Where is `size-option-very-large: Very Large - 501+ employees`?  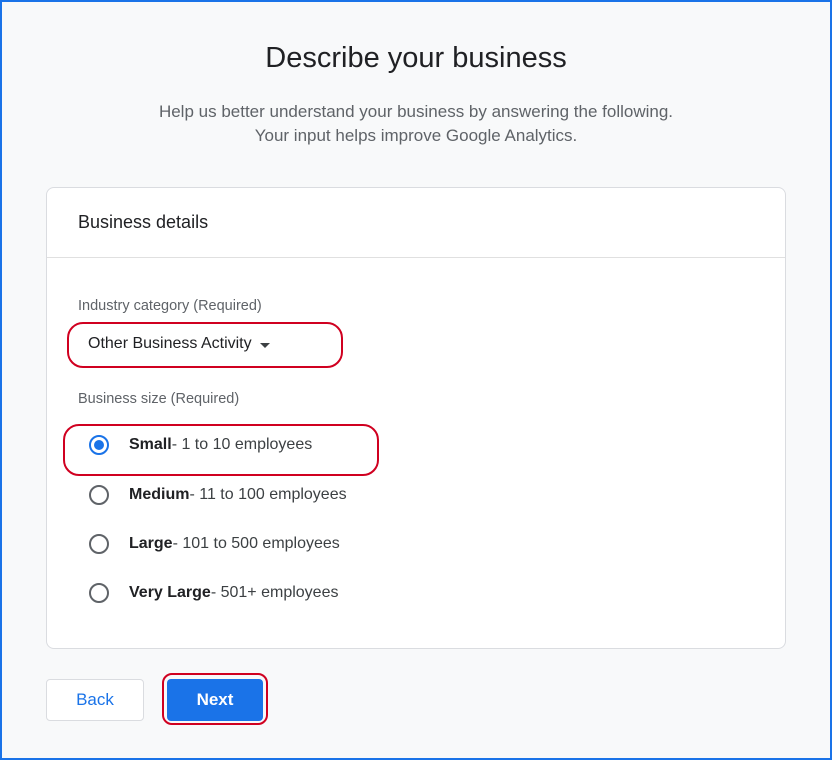 size-option-very-large: Very Large - 501+ employees is located at coordinates (213, 593).